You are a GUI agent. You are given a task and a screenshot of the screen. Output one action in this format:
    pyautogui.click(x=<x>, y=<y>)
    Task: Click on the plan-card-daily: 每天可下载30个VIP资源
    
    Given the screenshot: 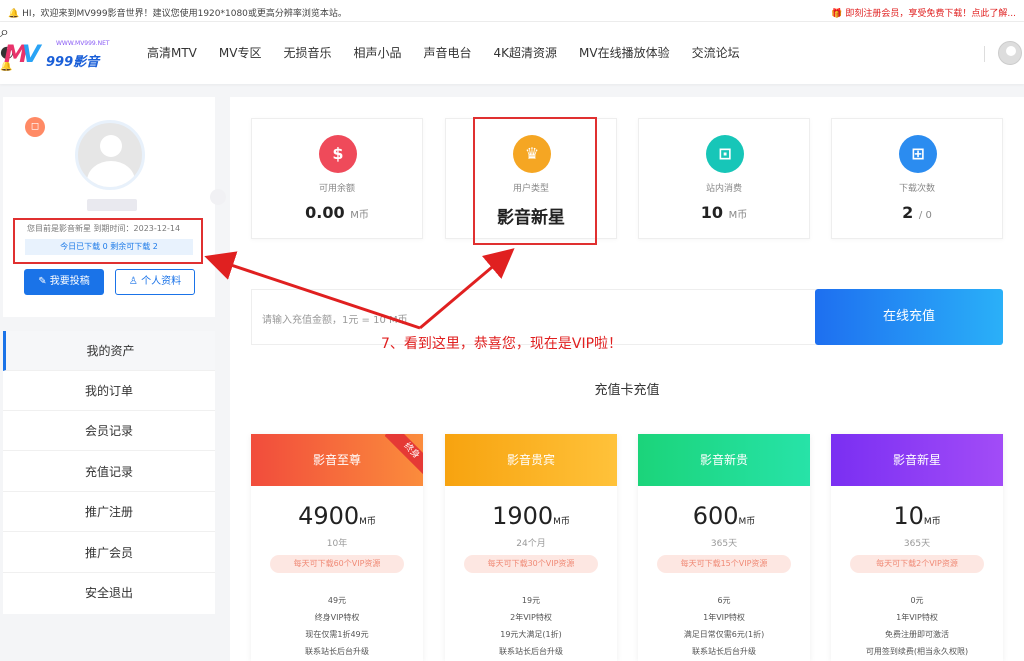 What is the action you would take?
    pyautogui.click(x=531, y=564)
    